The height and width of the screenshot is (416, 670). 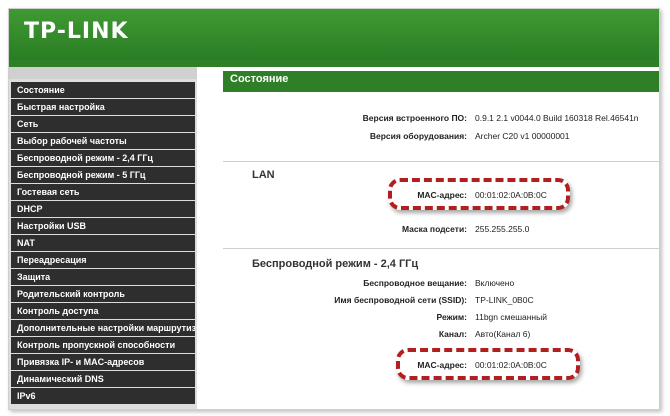 What do you see at coordinates (522, 136) in the screenshot?
I see `hardware-value: Archer C20 v1 00000001` at bounding box center [522, 136].